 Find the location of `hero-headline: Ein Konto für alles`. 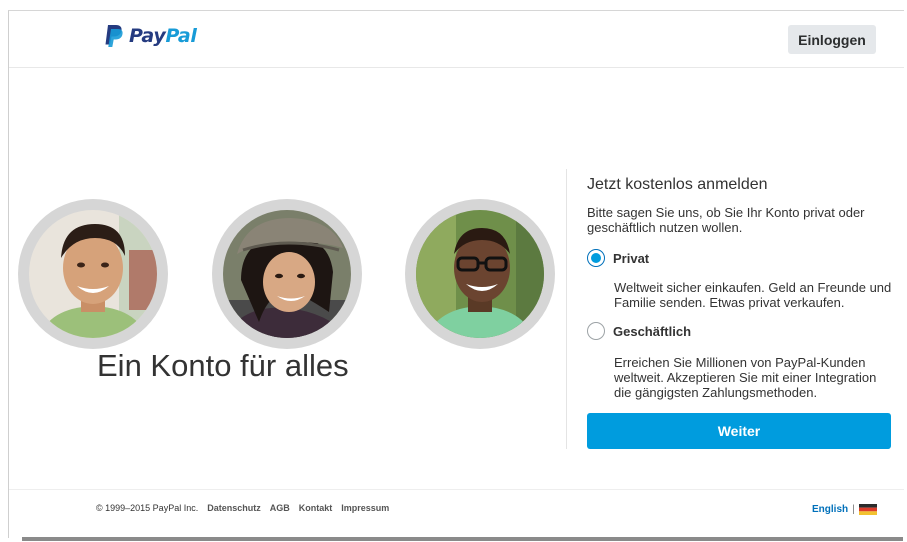

hero-headline: Ein Konto für alles is located at coordinates (223, 365).